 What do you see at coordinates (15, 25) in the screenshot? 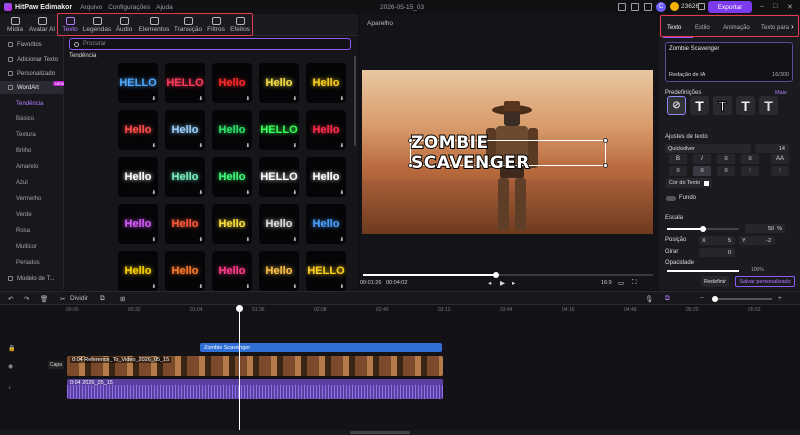
I see `tool-media: Mídia` at bounding box center [15, 25].